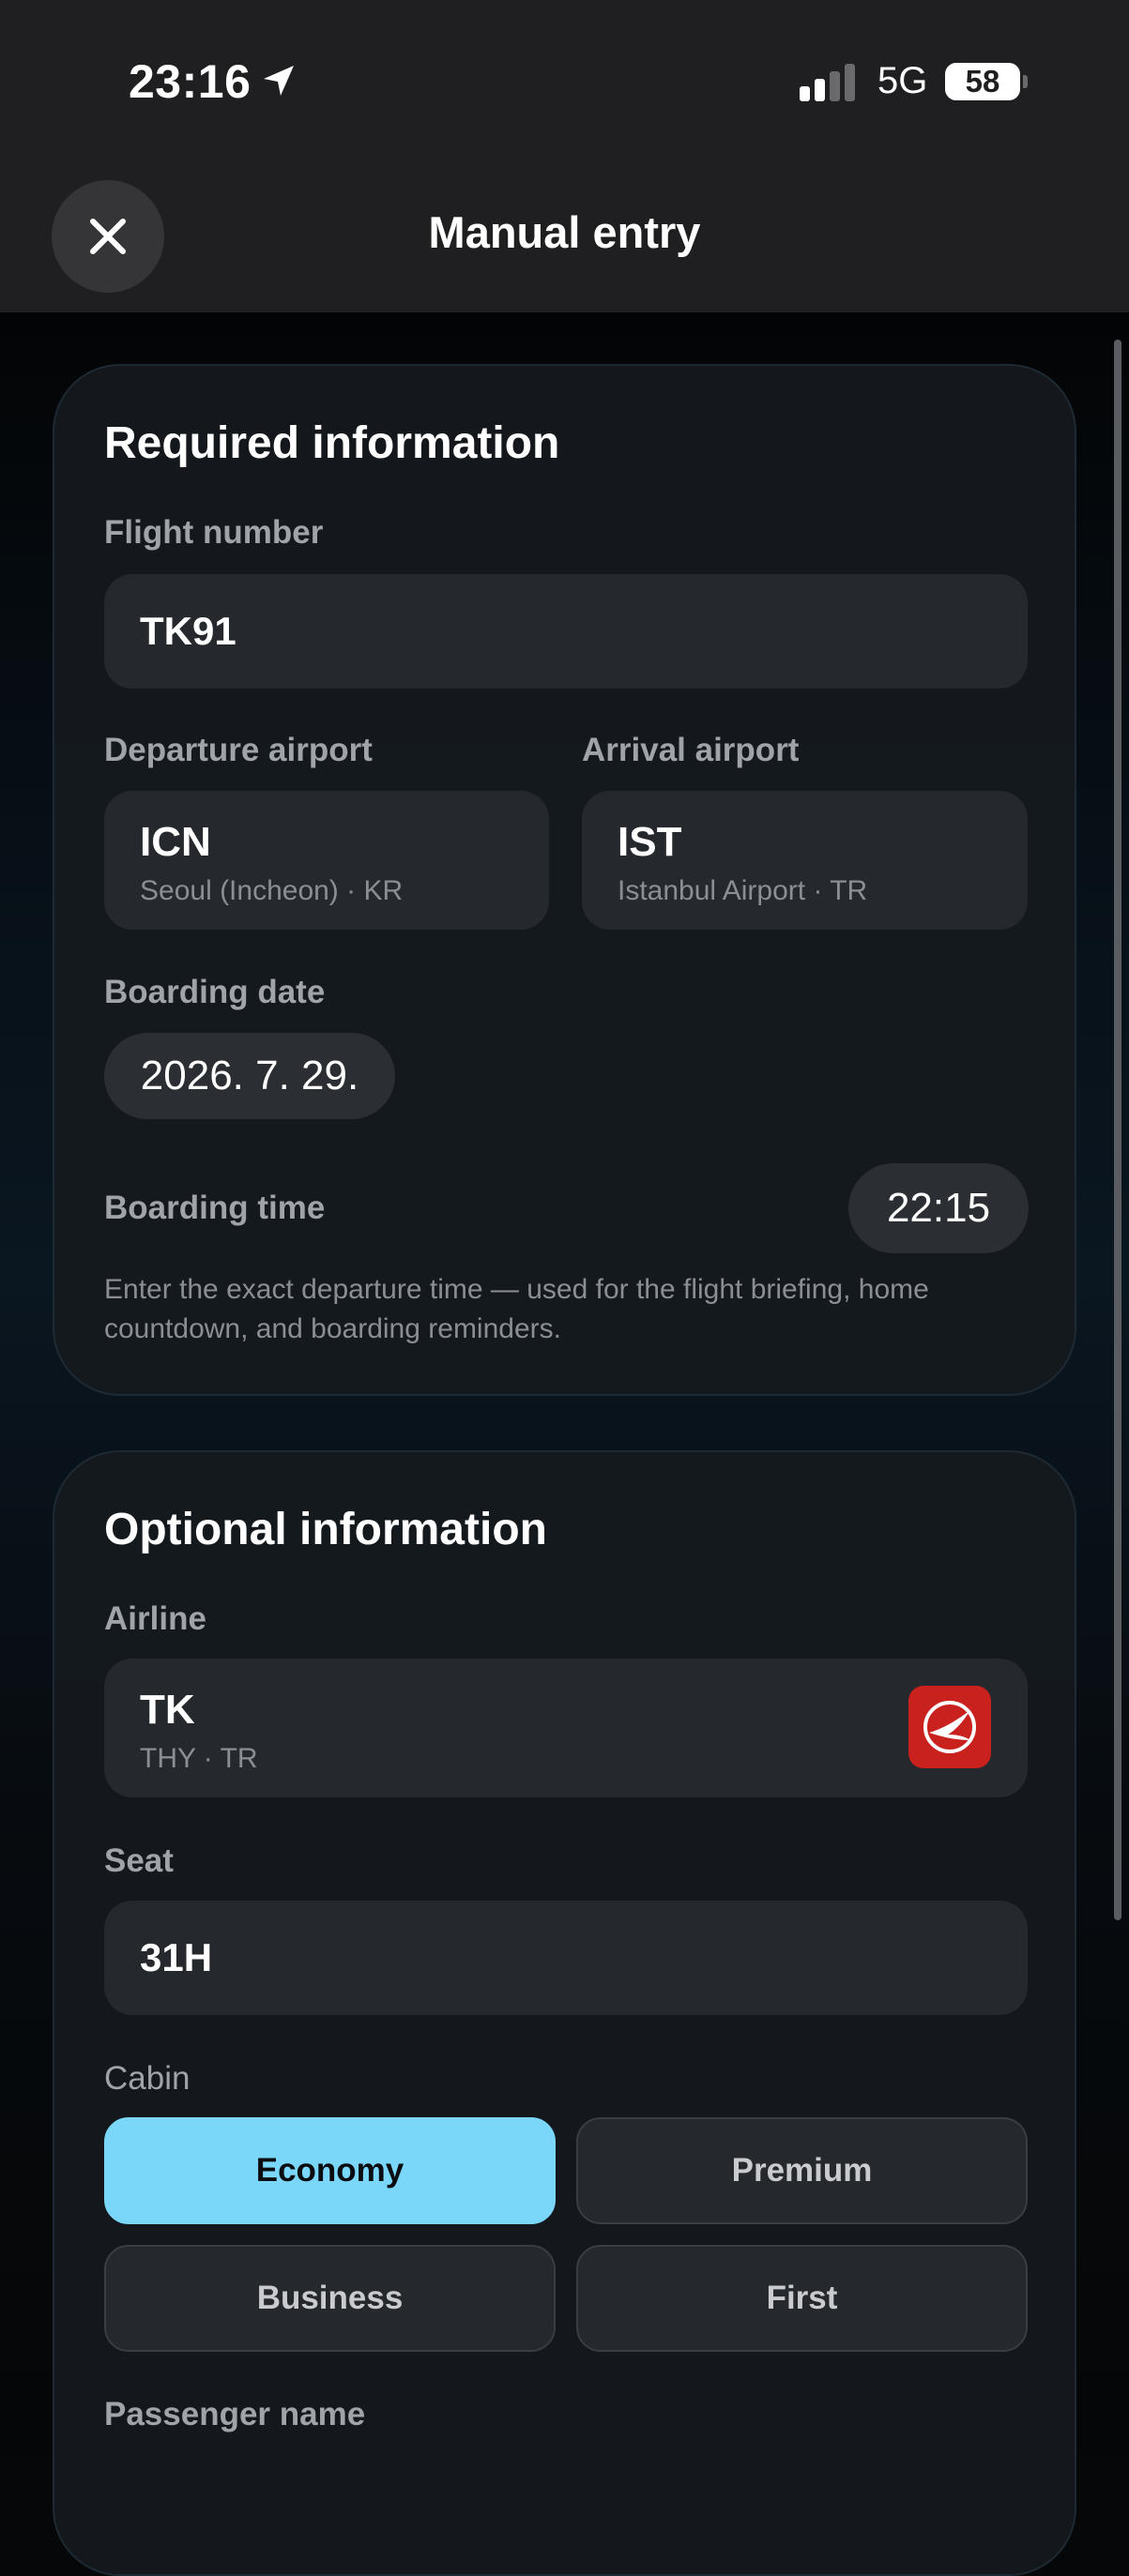  Describe the element at coordinates (564, 156) in the screenshot. I see `top-bar: 23:16 5G 58 Manual entry` at that location.